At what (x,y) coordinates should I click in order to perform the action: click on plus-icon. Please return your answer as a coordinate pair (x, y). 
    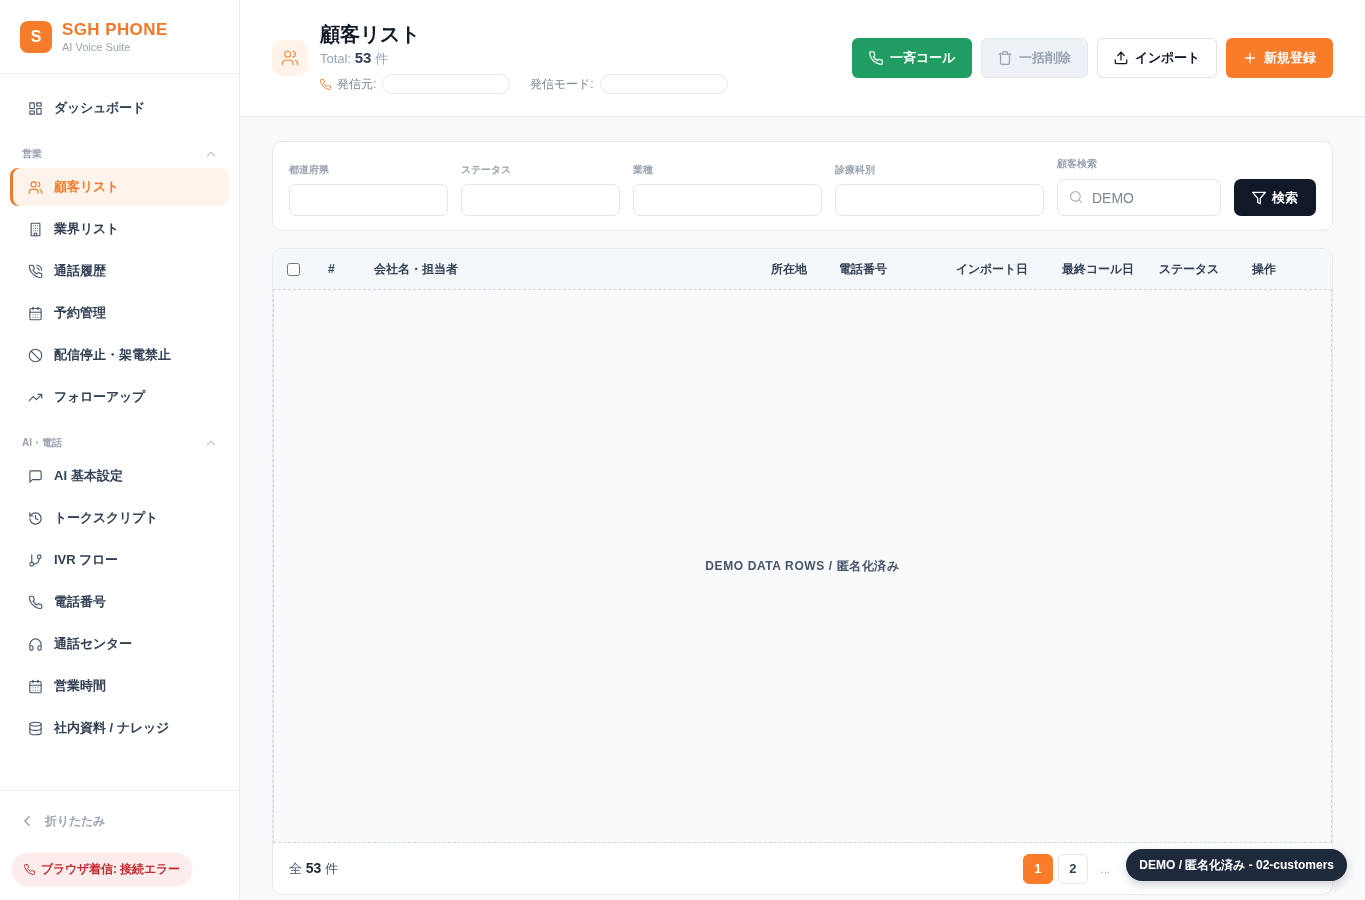
    Looking at the image, I should click on (1250, 58).